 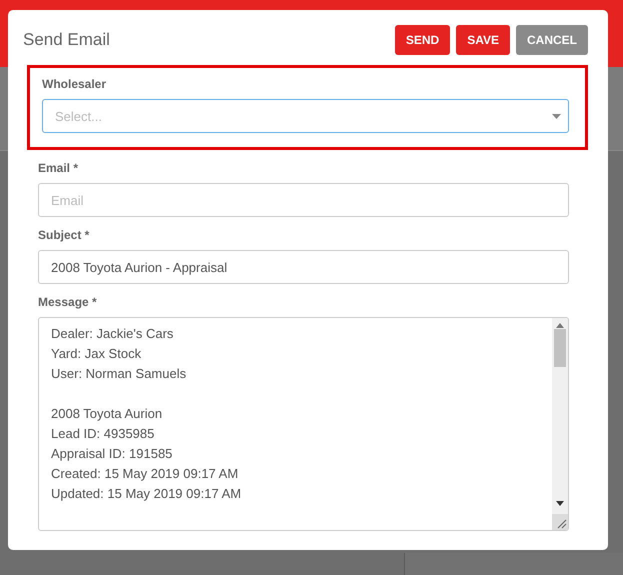 What do you see at coordinates (107, 414) in the screenshot?
I see `message-line: 2008 Toyota Aurion` at bounding box center [107, 414].